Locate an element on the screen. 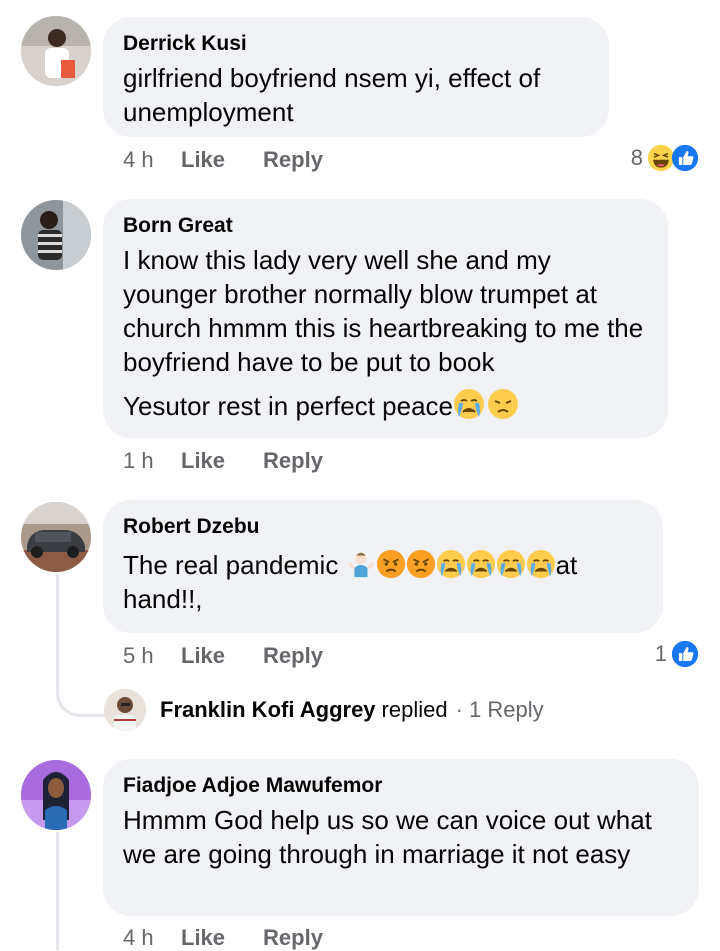  reaction-summary: 8 is located at coordinates (665, 158).